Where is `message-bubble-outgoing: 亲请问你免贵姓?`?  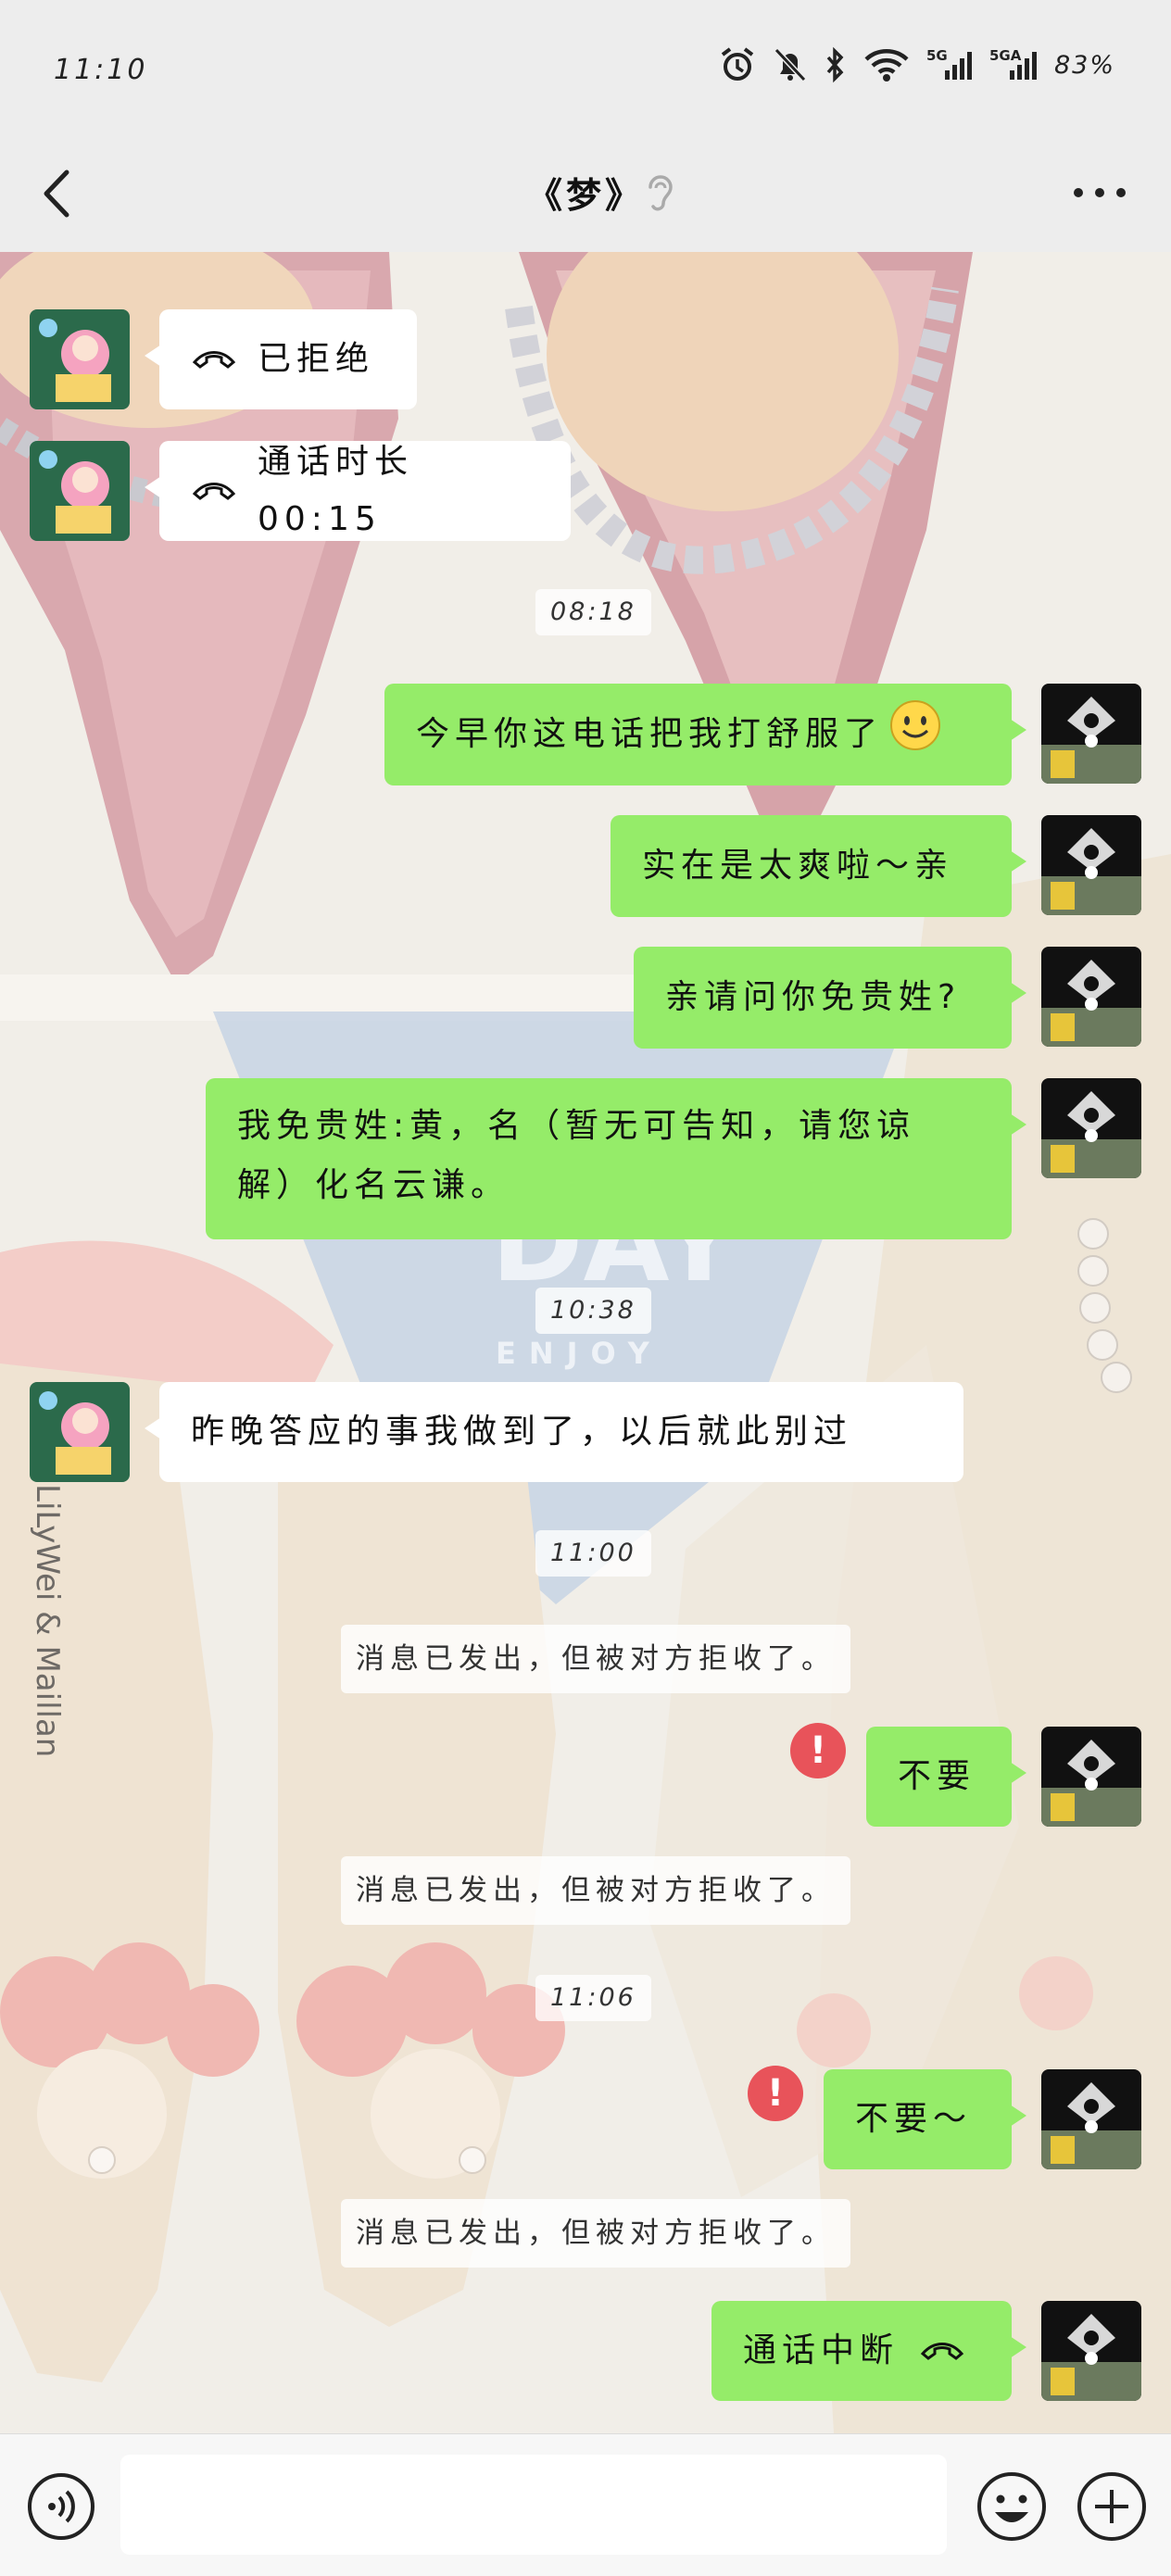
message-bubble-outgoing: 亲请问你免贵姓? is located at coordinates (830, 998).